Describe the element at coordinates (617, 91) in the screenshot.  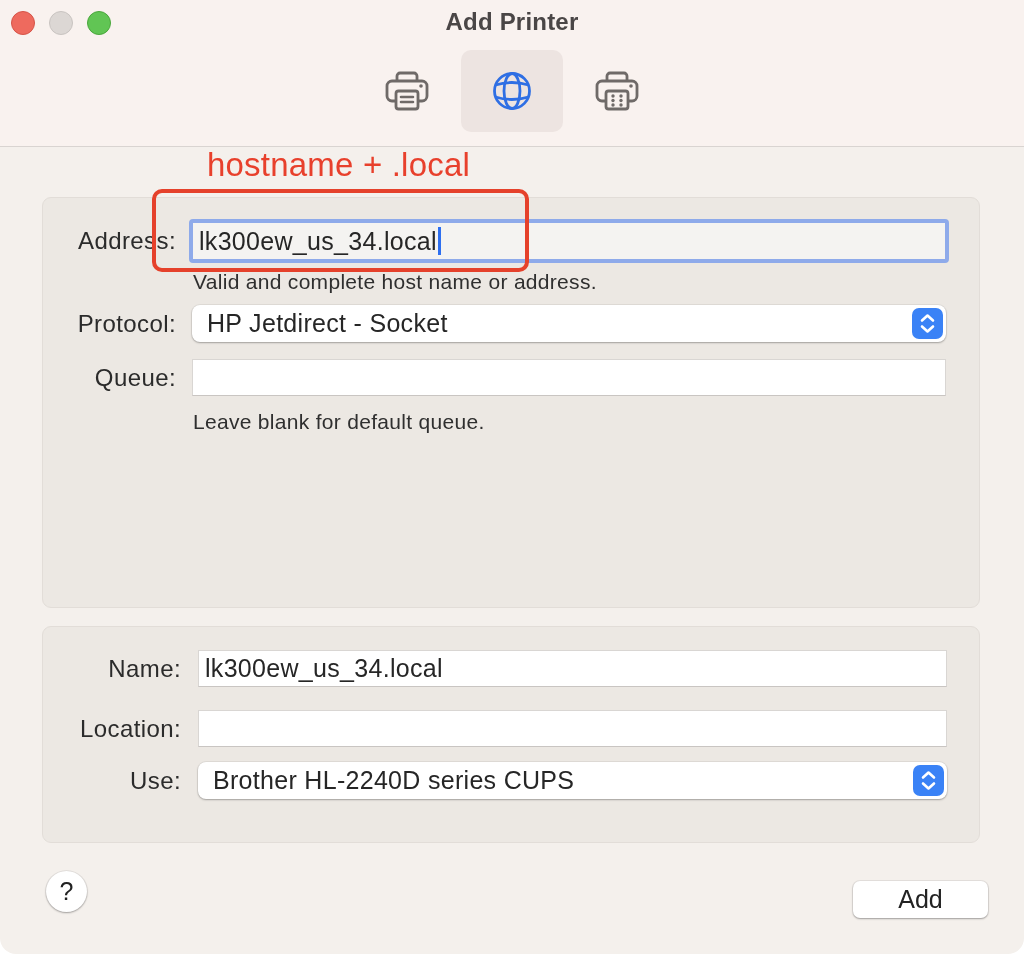
I see `printer-keypad-icon` at that location.